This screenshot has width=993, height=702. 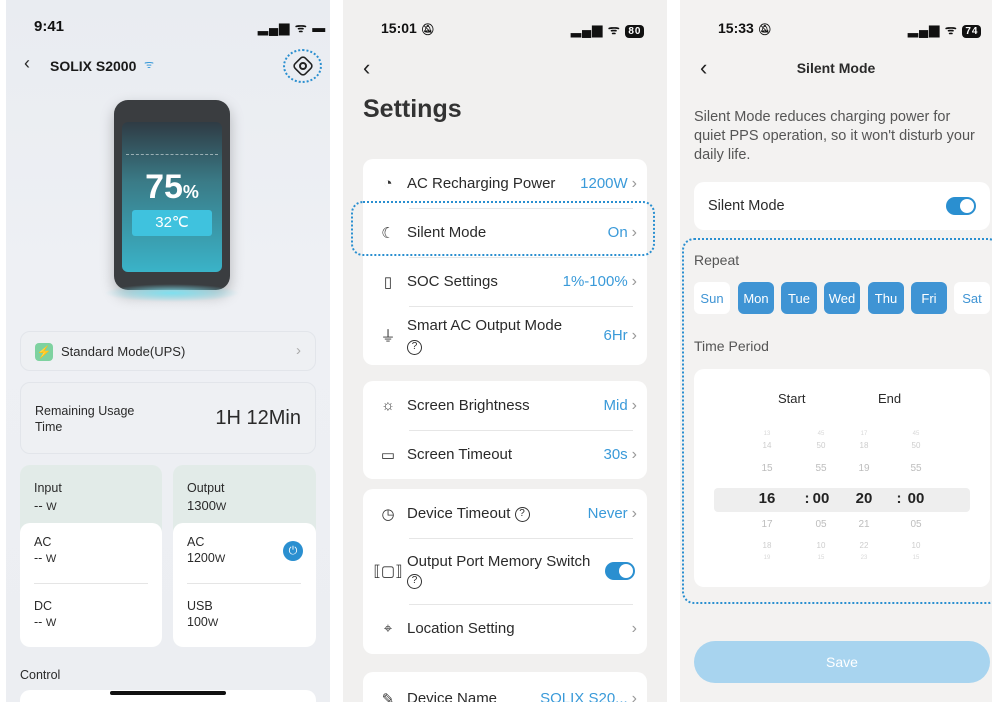 I want to click on picker-value: 23, so click(x=864, y=558).